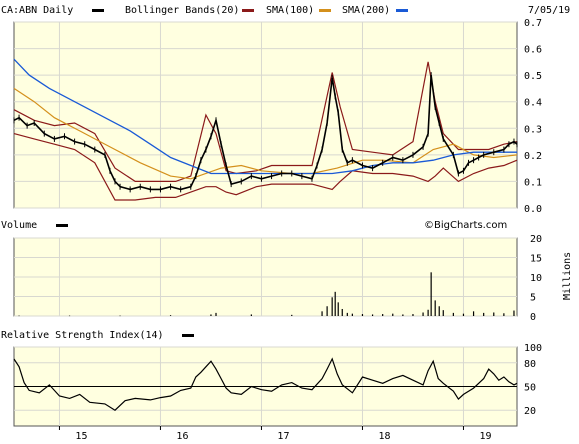 This screenshot has height=444, width=579. Describe the element at coordinates (62, 225) in the screenshot. I see `volume-legend-swatch` at that location.